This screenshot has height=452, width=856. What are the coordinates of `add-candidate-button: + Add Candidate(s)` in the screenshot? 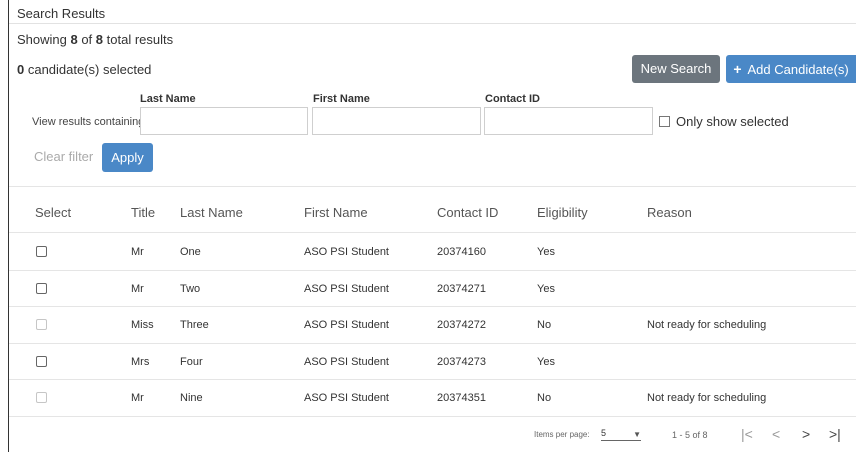 It's located at (791, 69).